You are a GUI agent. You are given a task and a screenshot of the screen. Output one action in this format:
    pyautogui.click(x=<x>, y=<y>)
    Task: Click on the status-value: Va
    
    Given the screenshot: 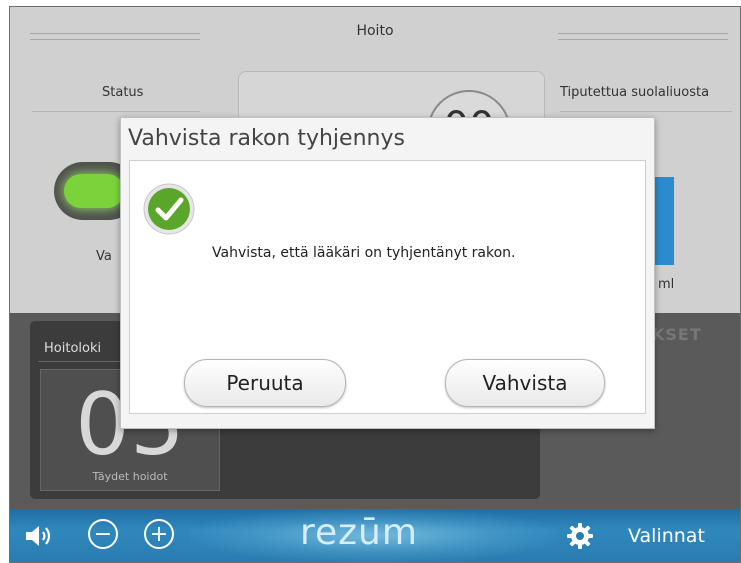 What is the action you would take?
    pyautogui.click(x=104, y=256)
    